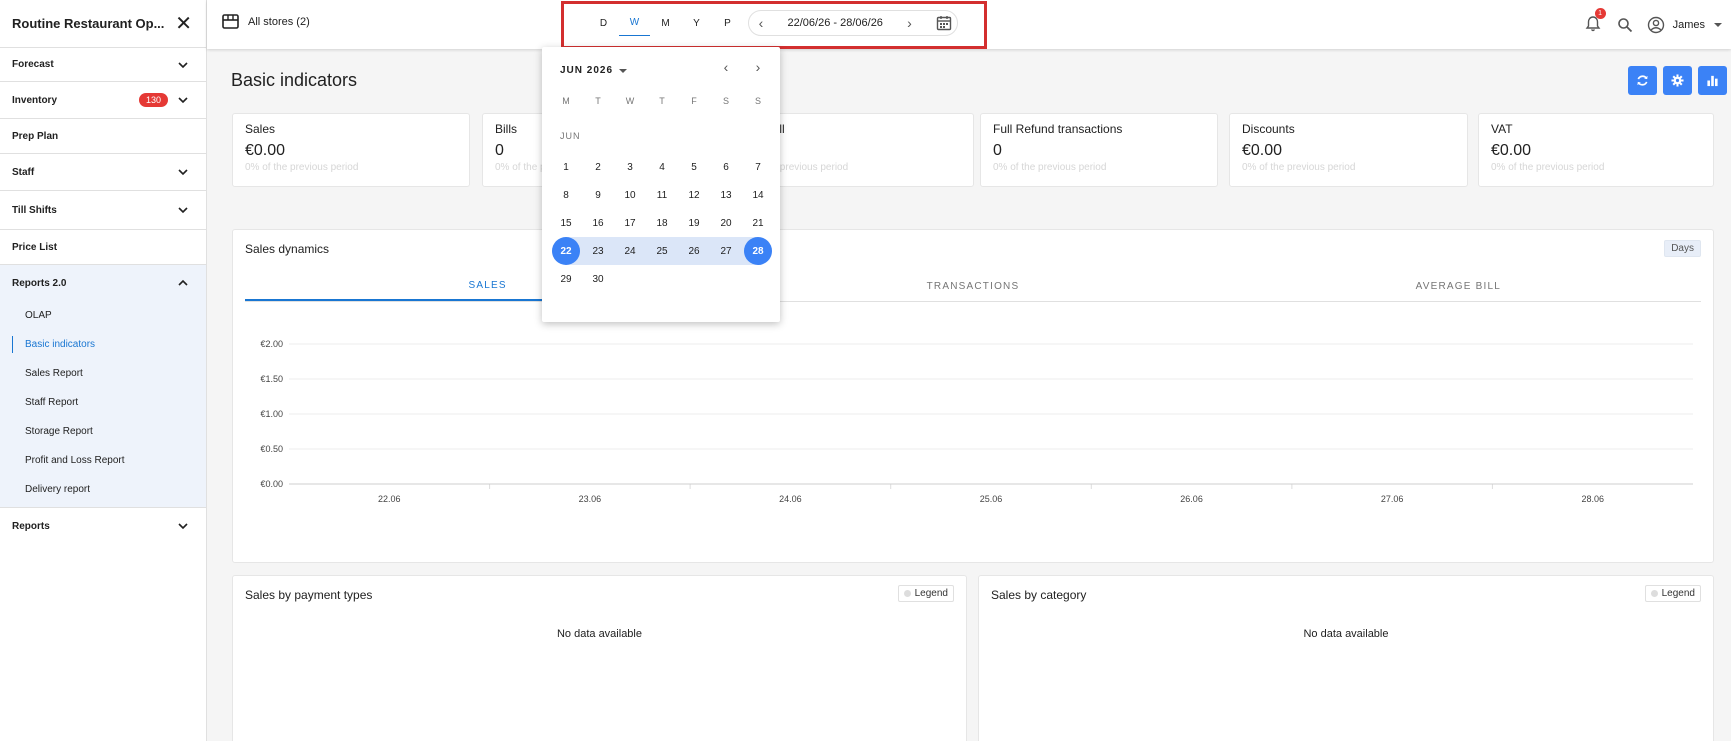  What do you see at coordinates (662, 223) in the screenshot?
I see `calendar-day: 18` at bounding box center [662, 223].